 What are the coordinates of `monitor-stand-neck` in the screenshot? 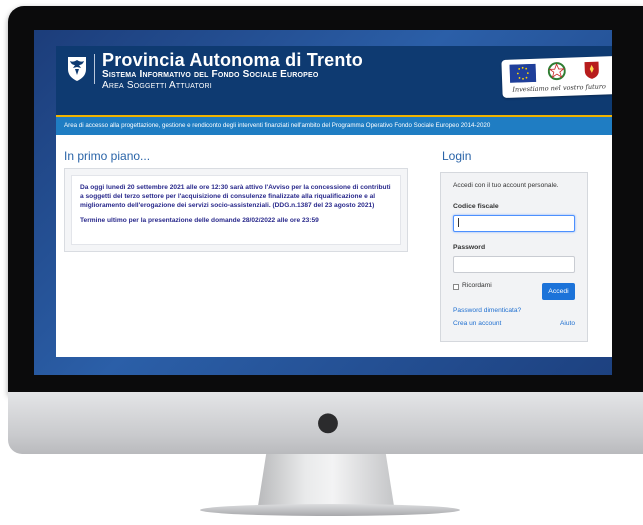 It's located at (326, 480).